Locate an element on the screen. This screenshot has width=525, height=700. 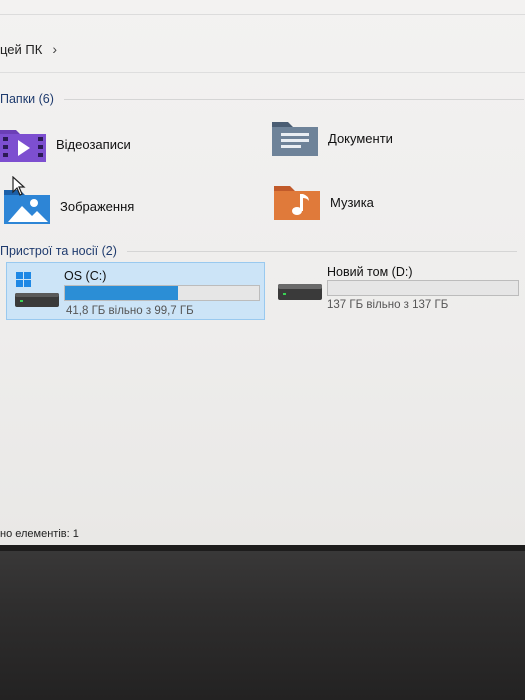
address-divider is located at coordinates (262, 72).